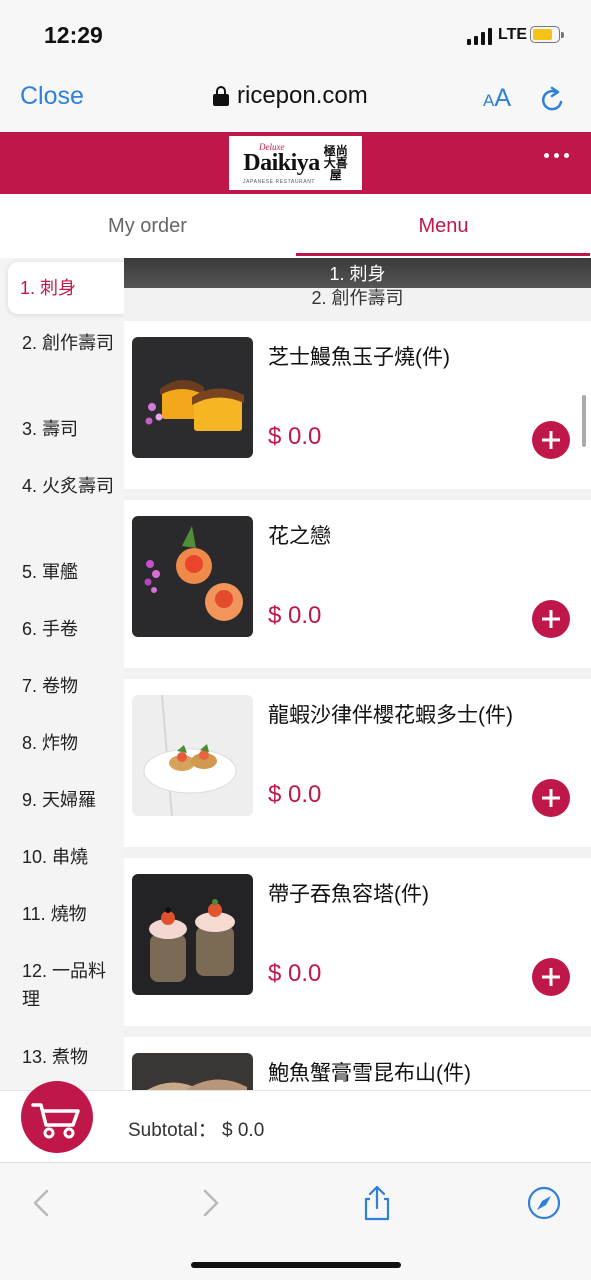 The image size is (591, 1280). Describe the element at coordinates (299, 536) in the screenshot. I see `item-name: 花之戀` at that location.